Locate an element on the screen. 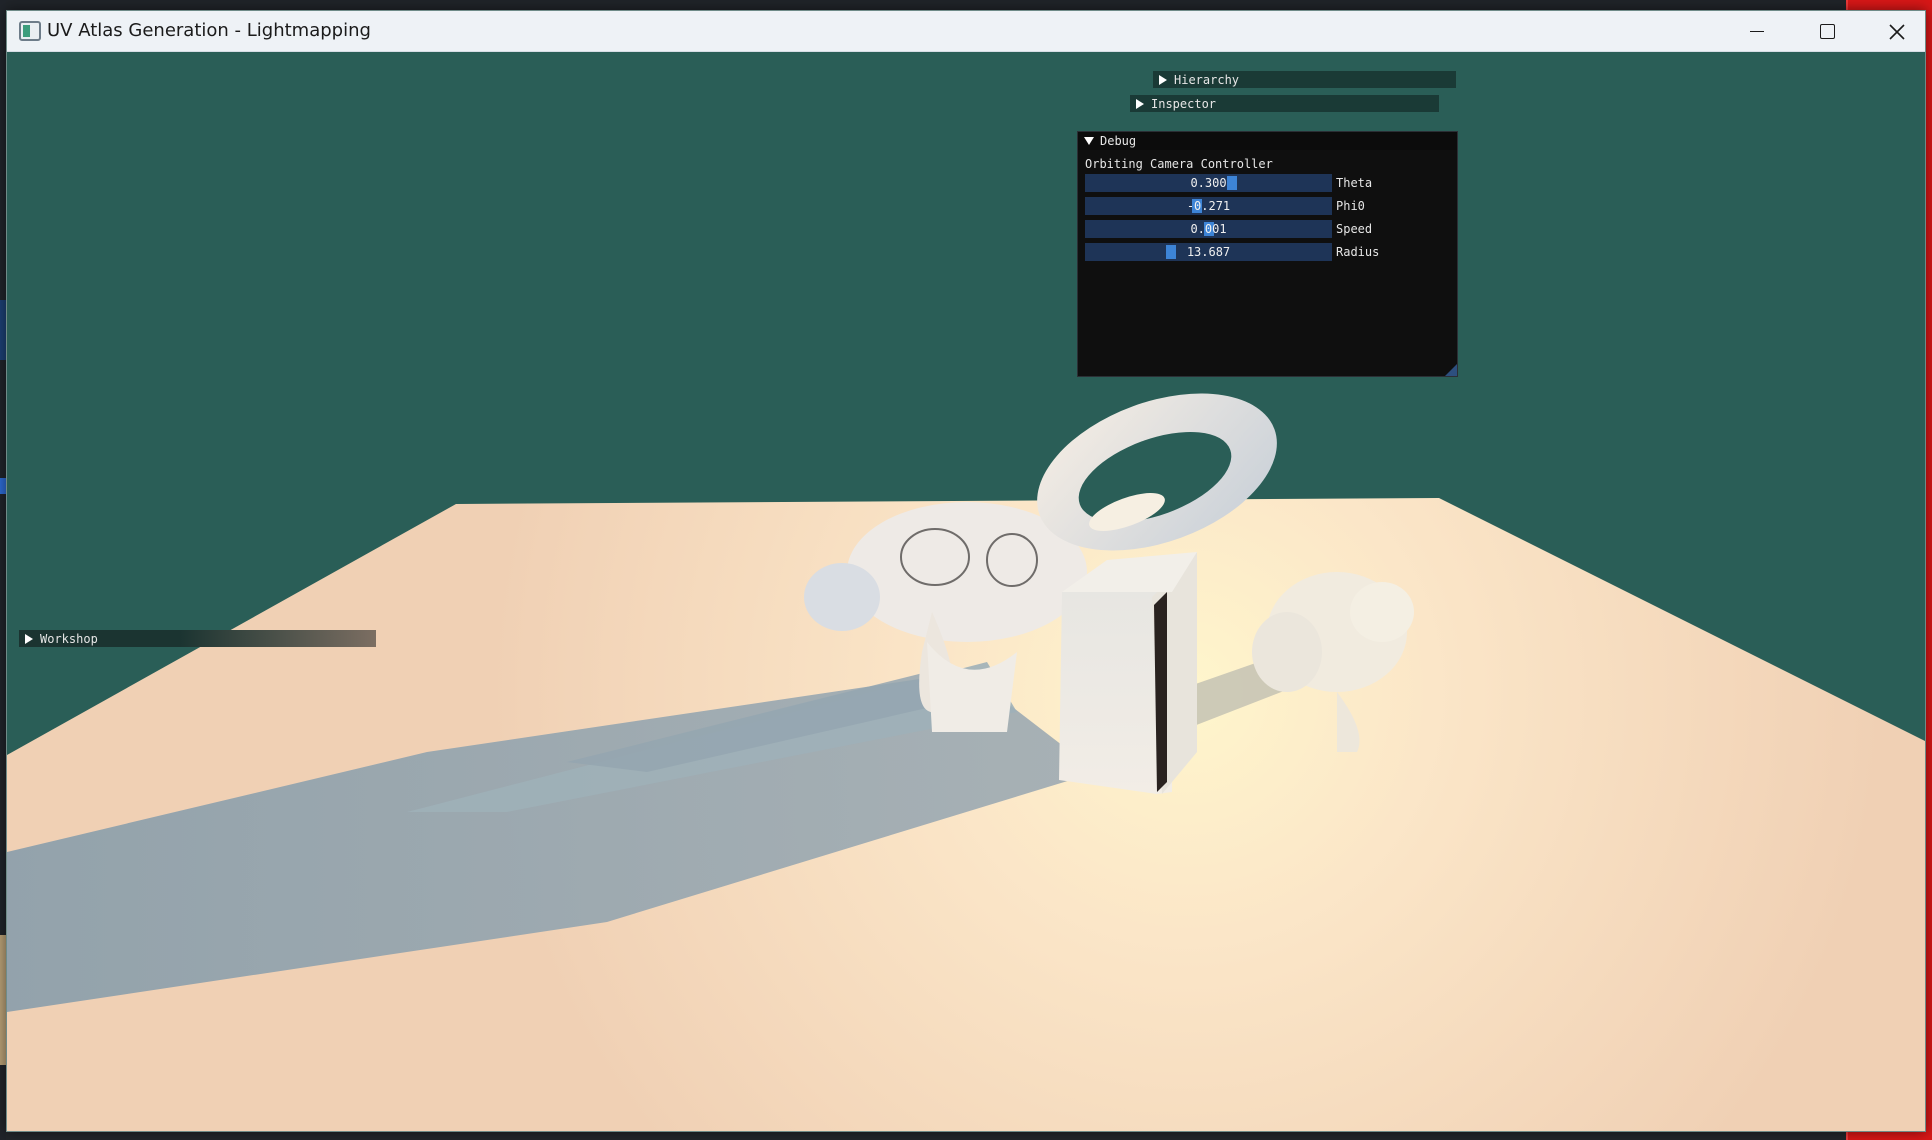 This screenshot has height=1140, width=1932. maximize-button is located at coordinates (1827, 31).